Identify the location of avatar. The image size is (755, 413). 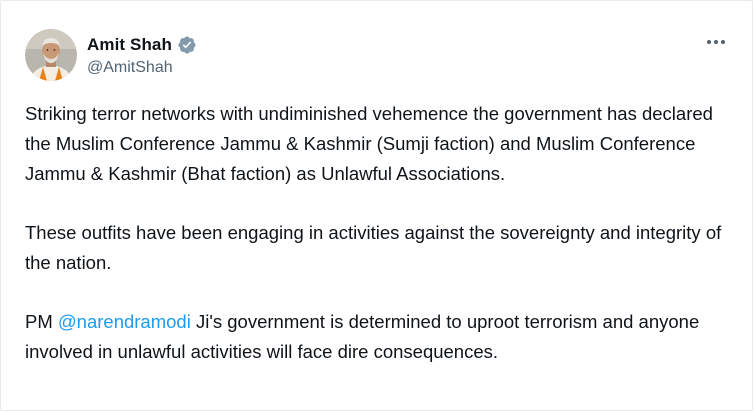
(51, 55).